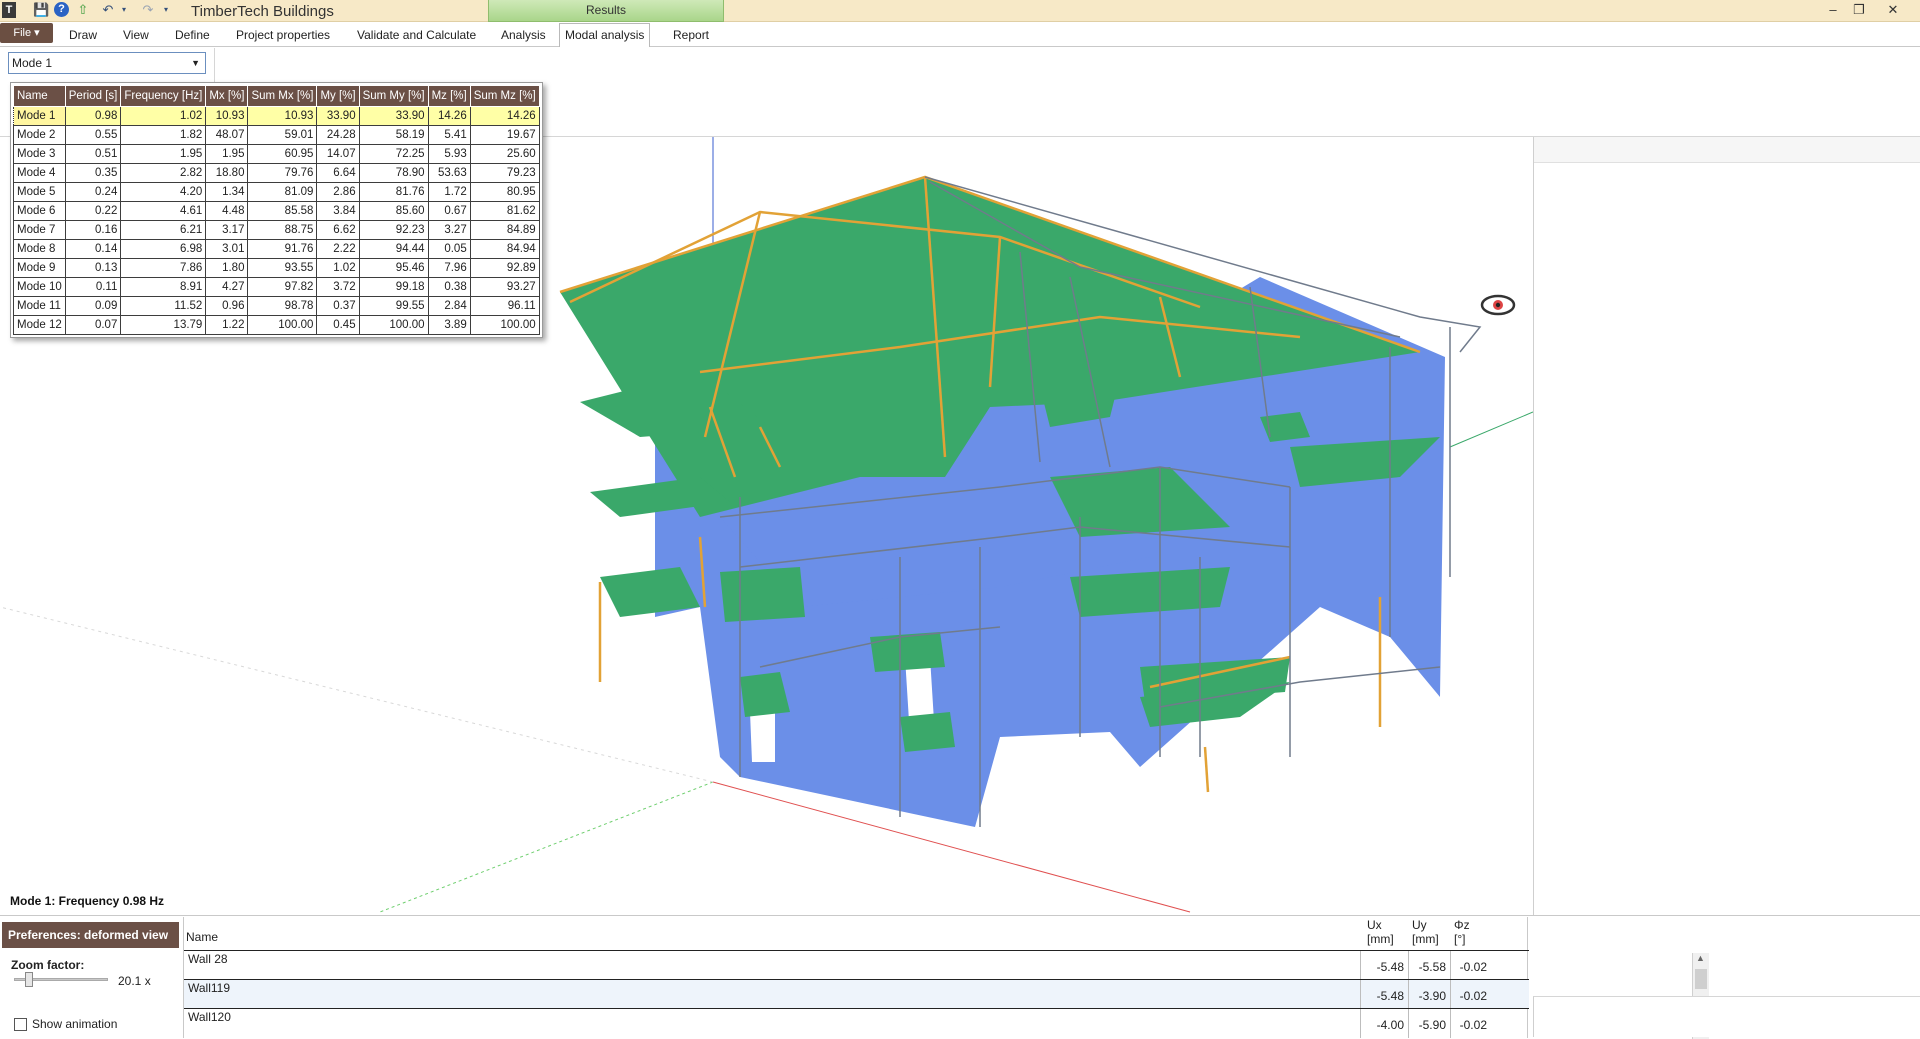  What do you see at coordinates (83, 36) in the screenshot?
I see `tab-draw: Draw` at bounding box center [83, 36].